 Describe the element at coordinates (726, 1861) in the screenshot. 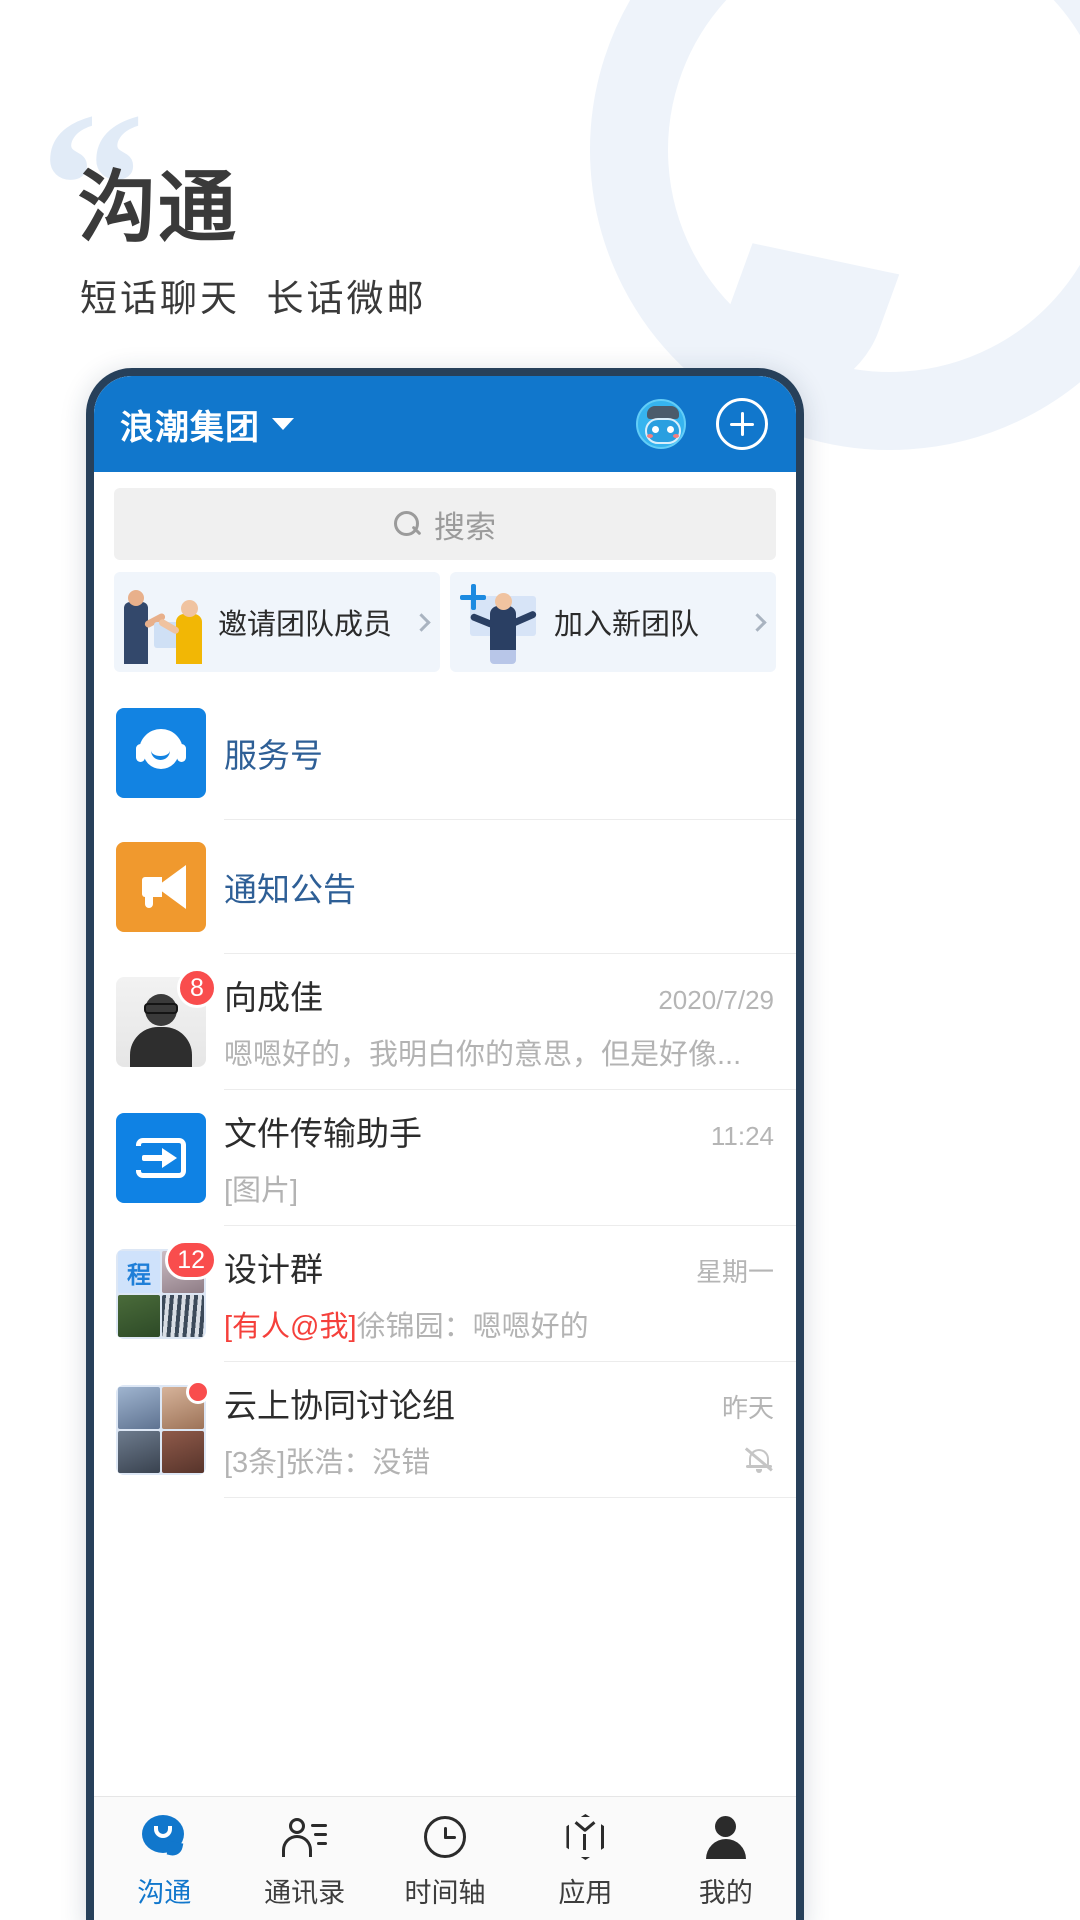

I see `tab-profile: 我的` at that location.